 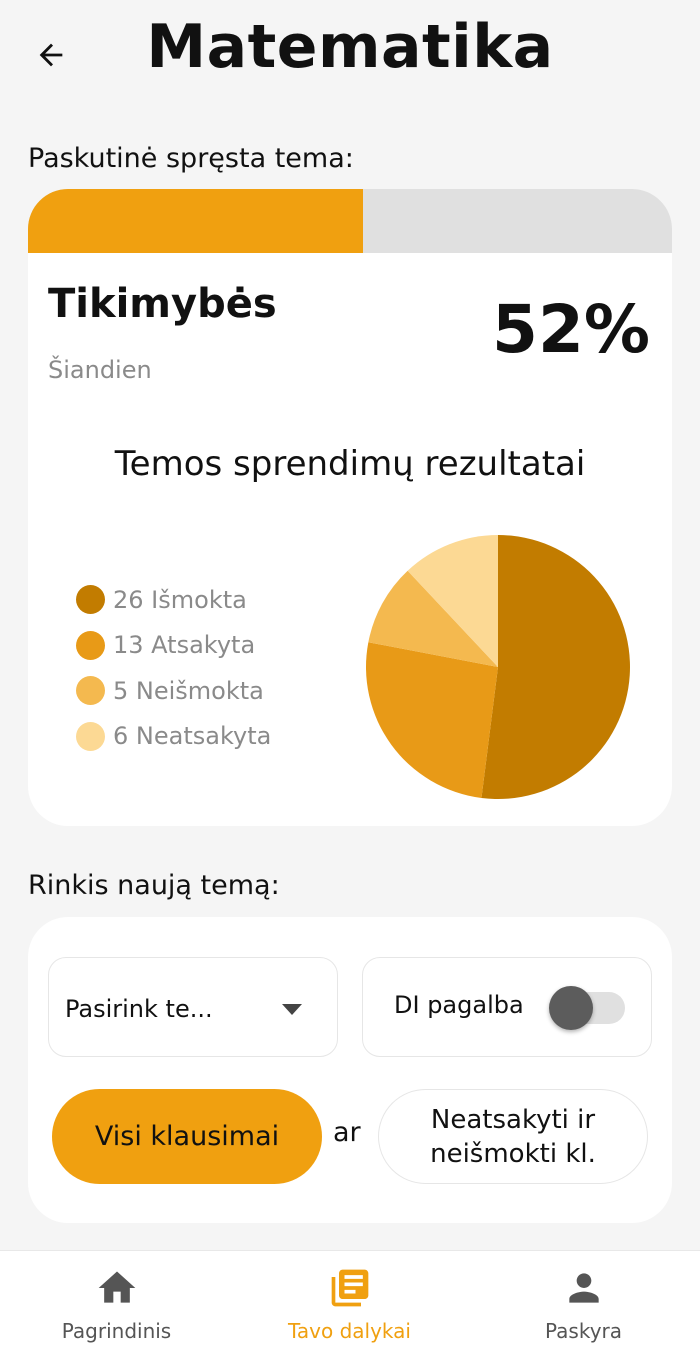 I want to click on legend-item: 13 Atsakyta, so click(x=173, y=646).